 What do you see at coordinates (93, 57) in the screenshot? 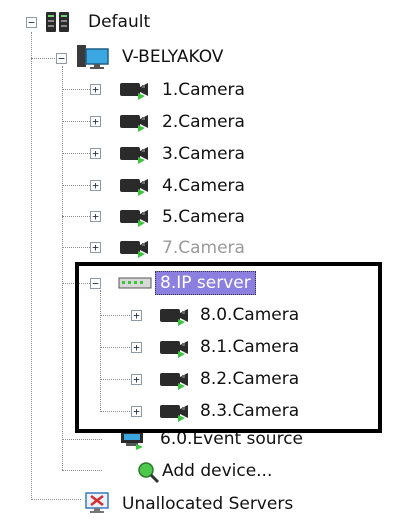
I see `computer-icon` at bounding box center [93, 57].